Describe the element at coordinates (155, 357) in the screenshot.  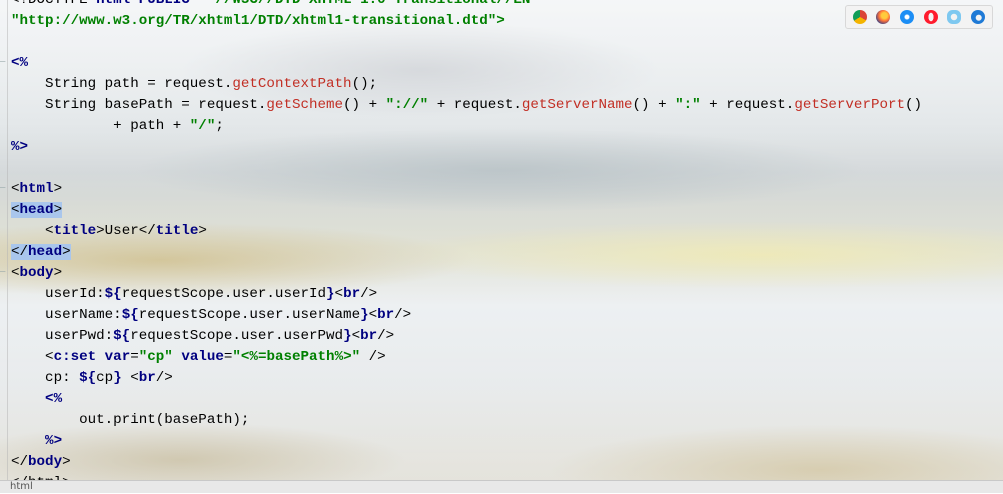
I see `code-token: "cp"` at that location.